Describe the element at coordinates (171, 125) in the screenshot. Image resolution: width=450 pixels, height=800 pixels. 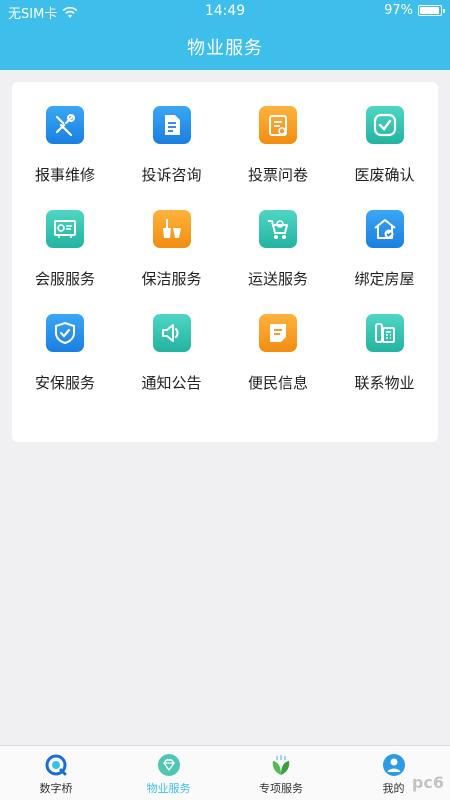
I see `document-edit-icon` at that location.